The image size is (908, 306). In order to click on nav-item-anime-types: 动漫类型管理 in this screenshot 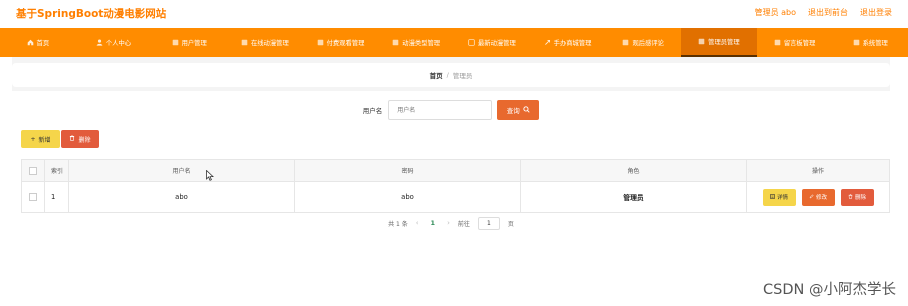, I will do `click(416, 42)`.